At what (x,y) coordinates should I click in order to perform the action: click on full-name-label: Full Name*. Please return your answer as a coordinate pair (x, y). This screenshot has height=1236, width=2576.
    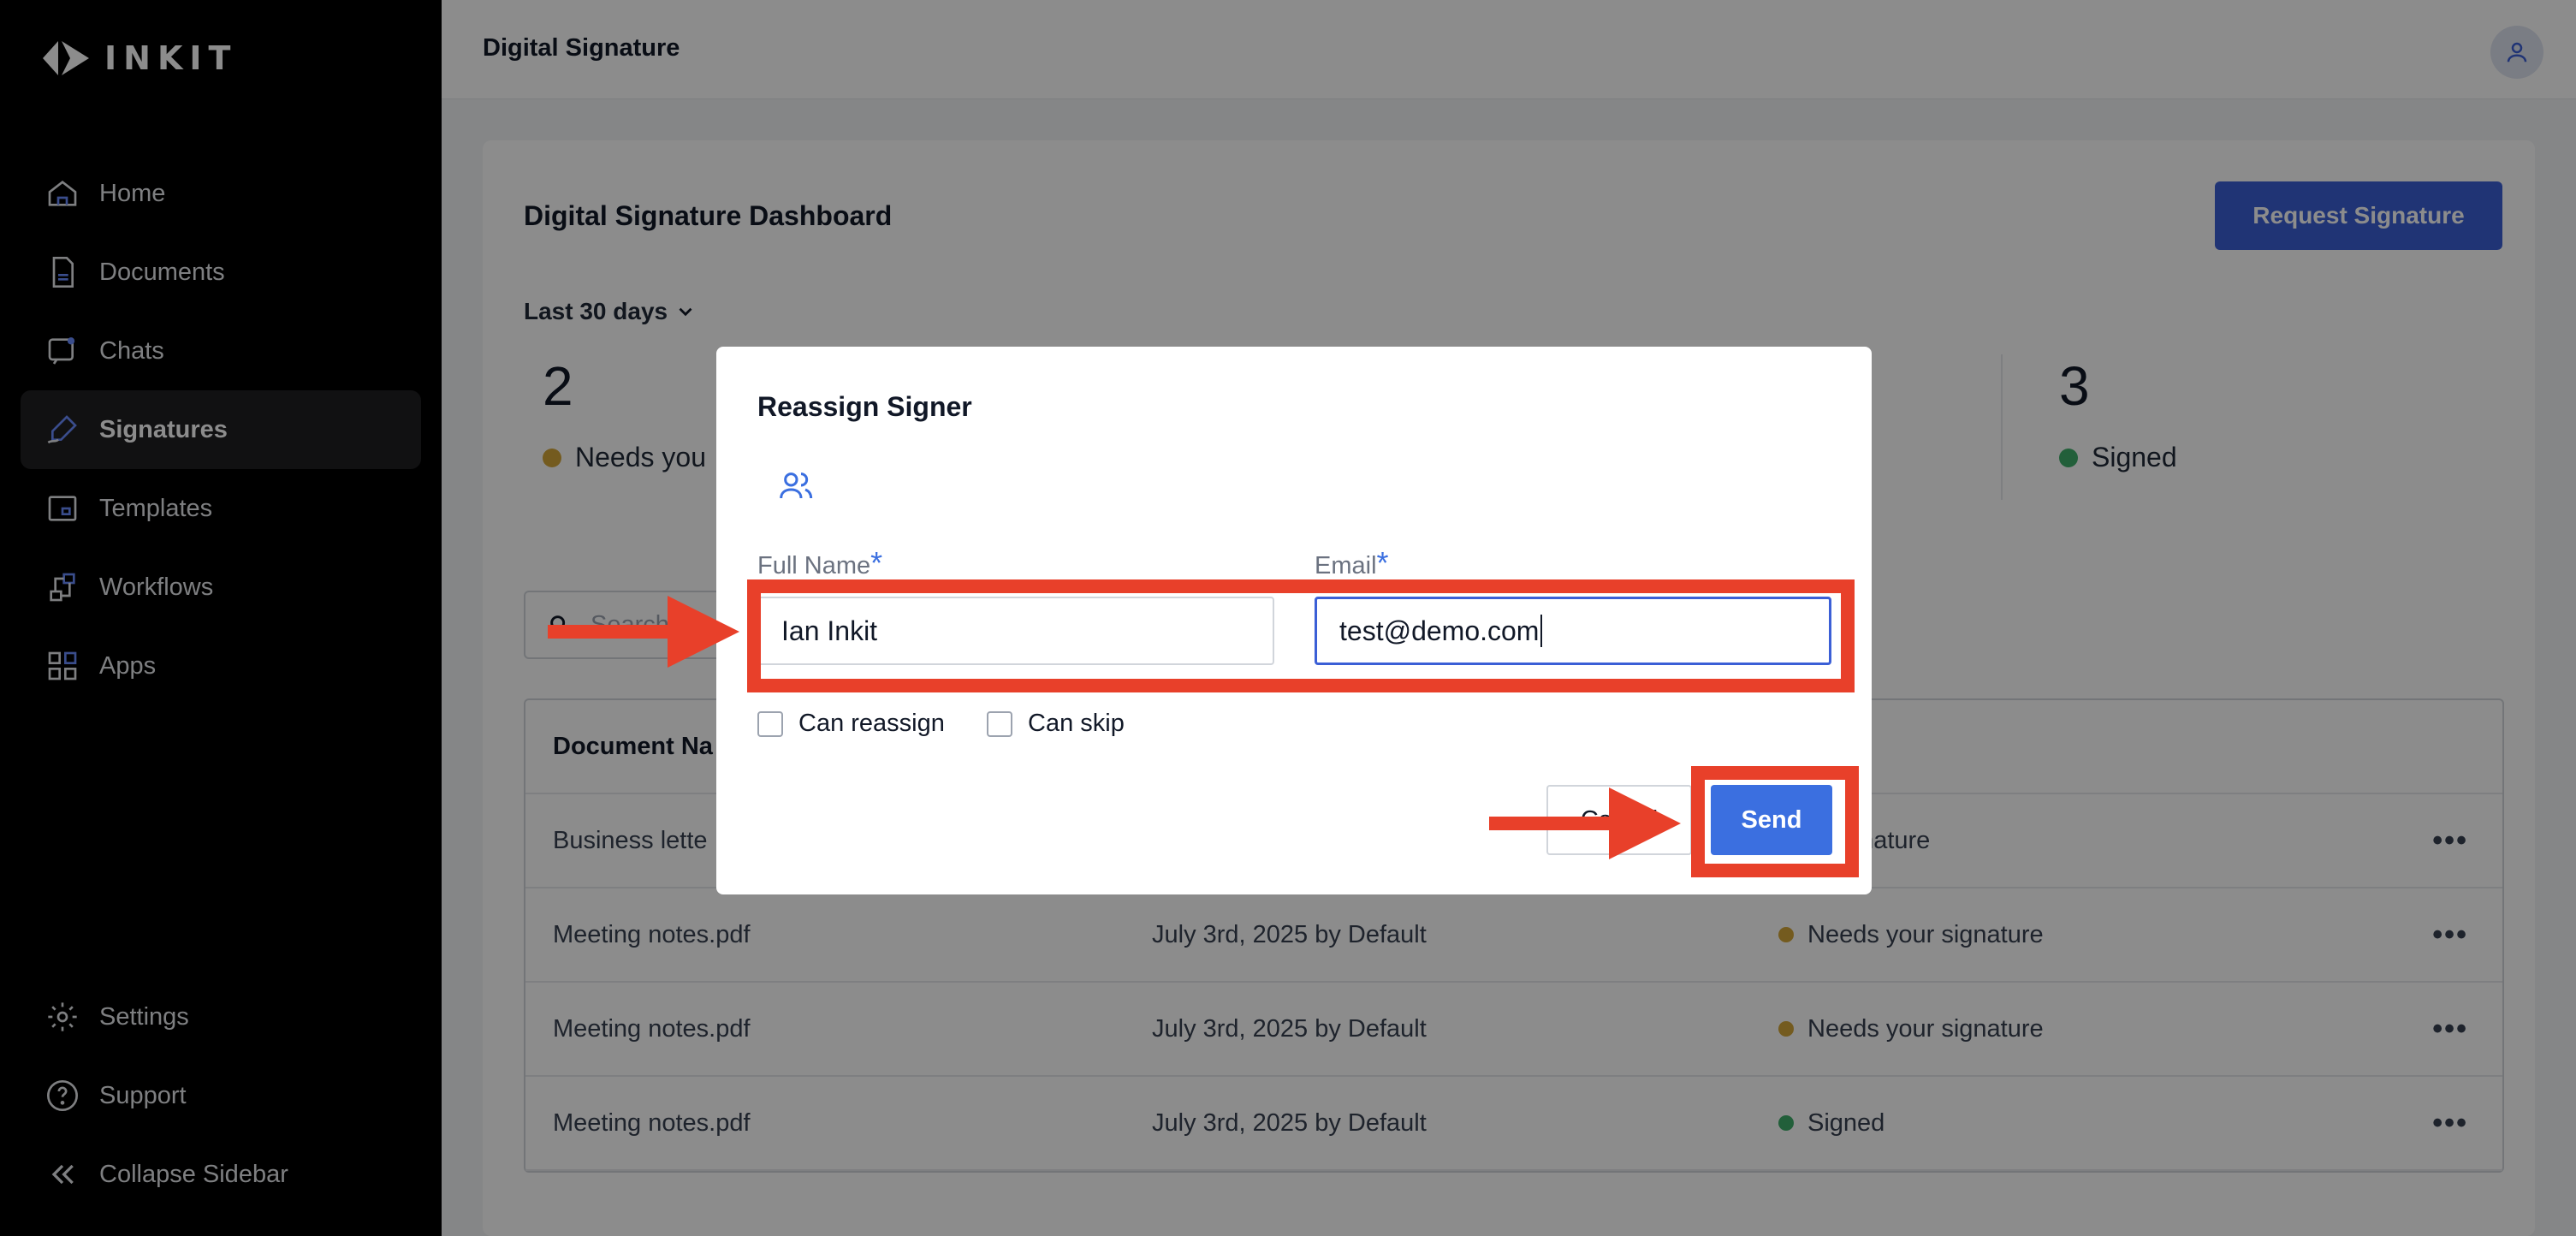
    Looking at the image, I should click on (819, 563).